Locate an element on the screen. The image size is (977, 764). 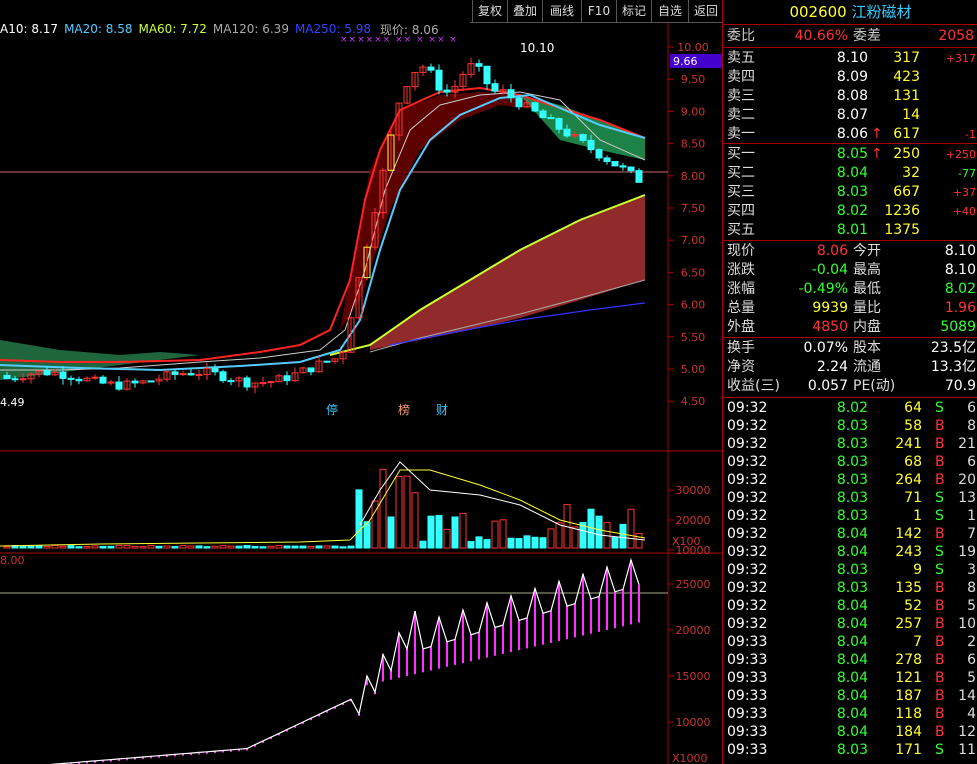
bid-label: 买一 is located at coordinates (741, 154).